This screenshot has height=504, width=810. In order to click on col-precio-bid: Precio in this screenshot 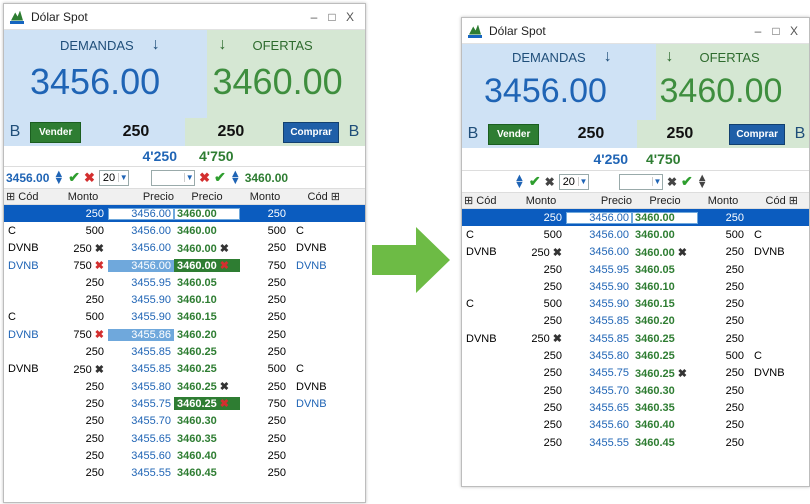, I will do `click(599, 201)`.